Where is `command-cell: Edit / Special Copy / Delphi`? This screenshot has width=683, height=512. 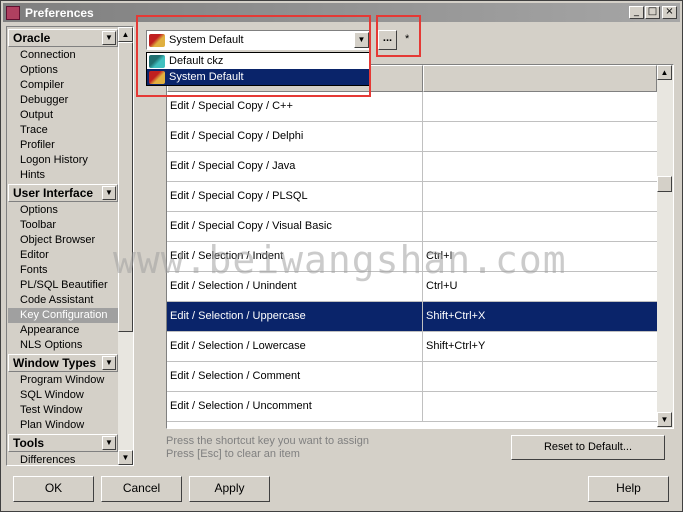
command-cell: Edit / Special Copy / Delphi is located at coordinates (295, 136).